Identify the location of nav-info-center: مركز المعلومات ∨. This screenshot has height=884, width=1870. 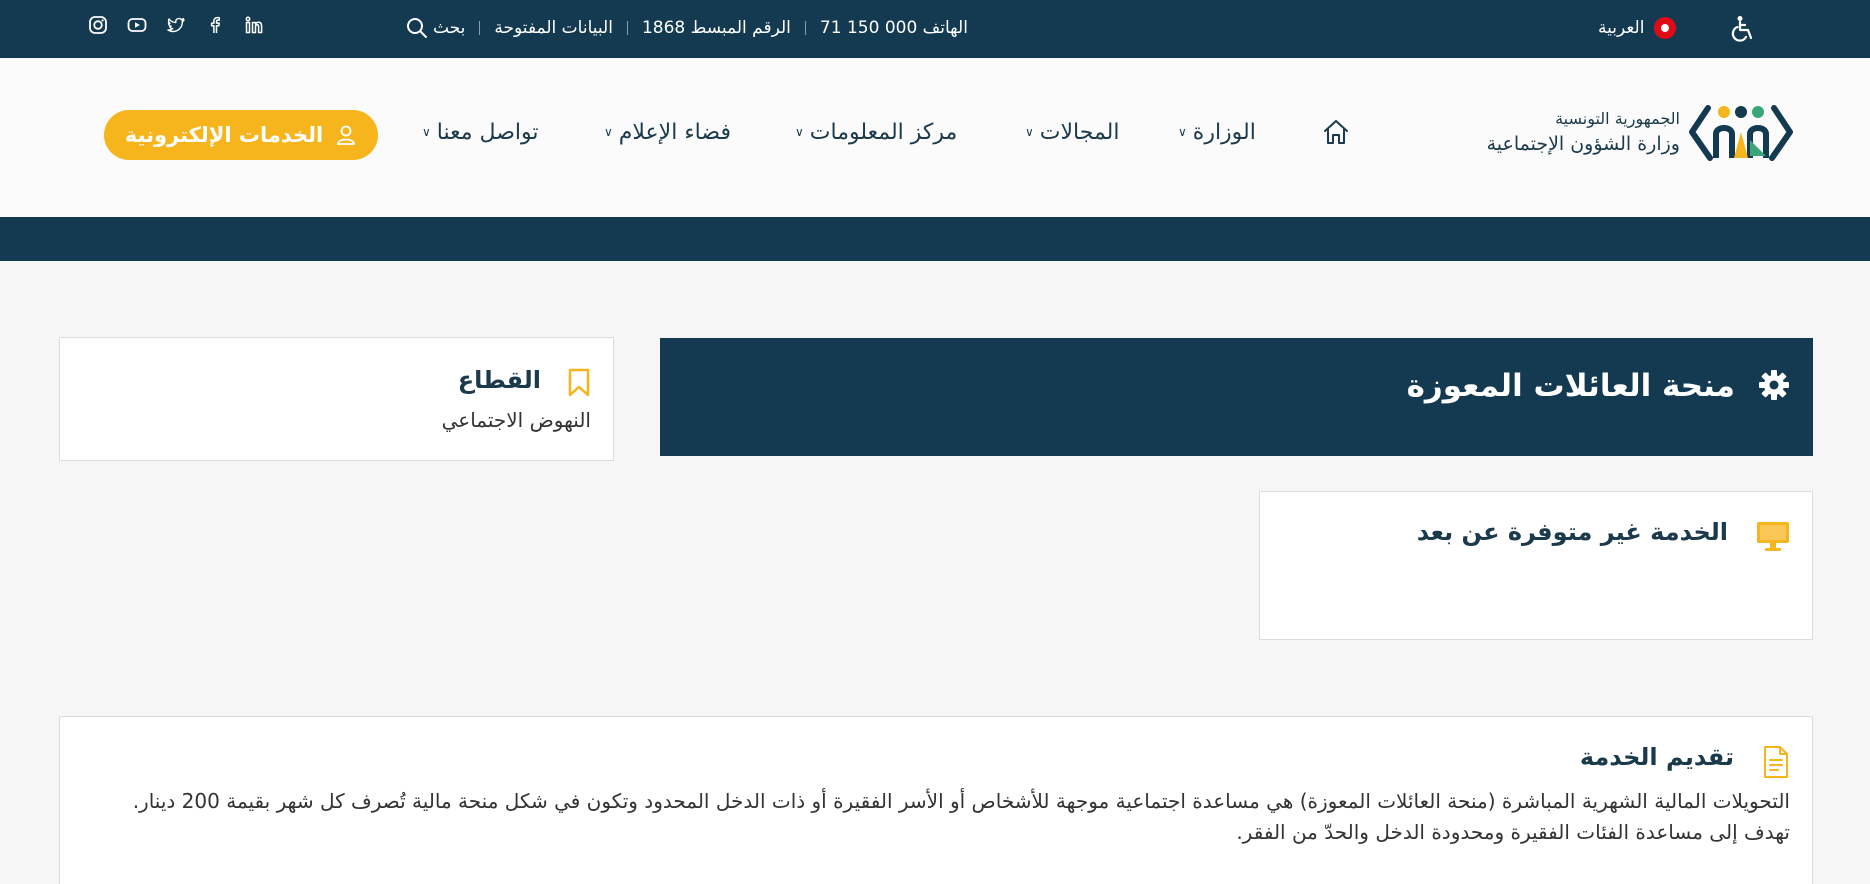
(876, 132).